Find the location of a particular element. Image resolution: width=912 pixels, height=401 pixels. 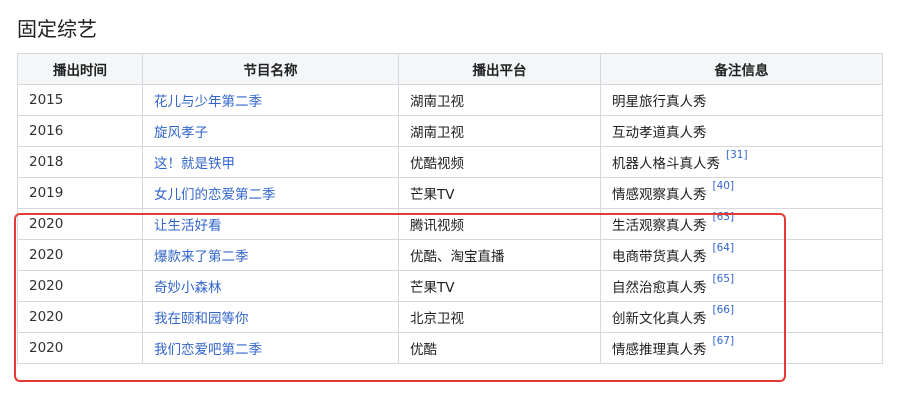

show-name-link: 女儿们的恋爱第二季 is located at coordinates (215, 195).